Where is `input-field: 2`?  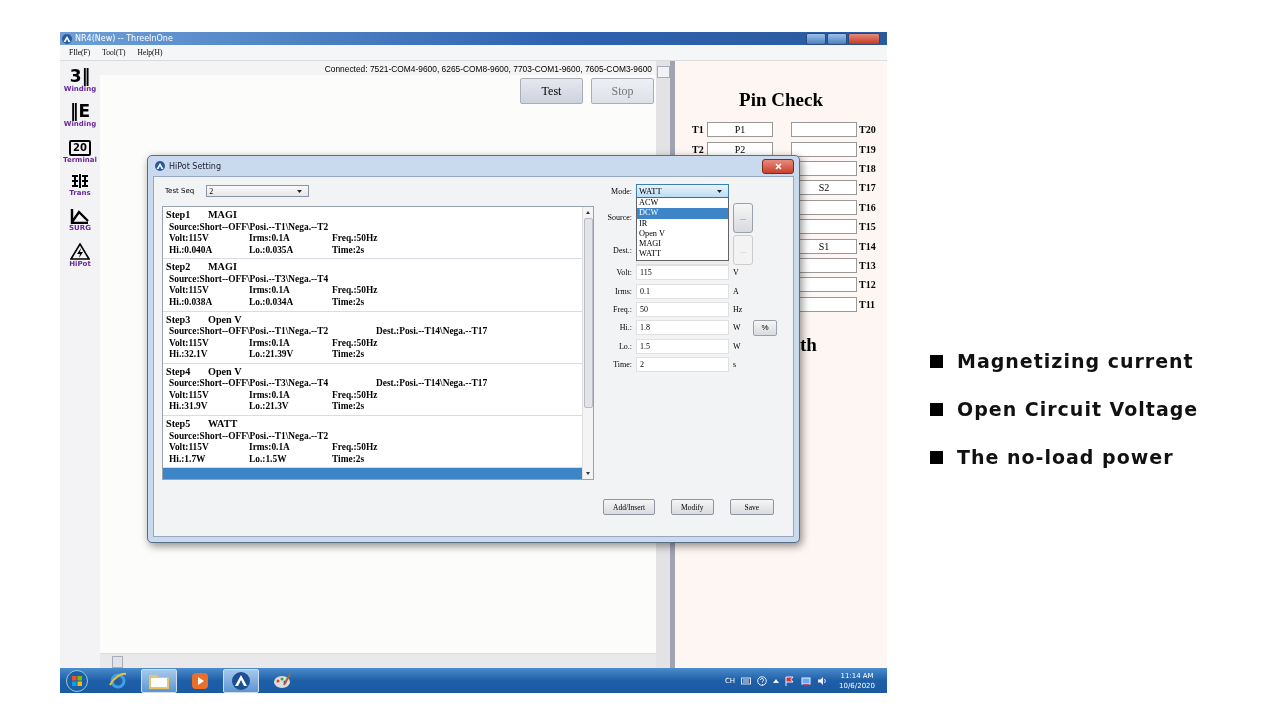
input-field: 2 is located at coordinates (682, 364).